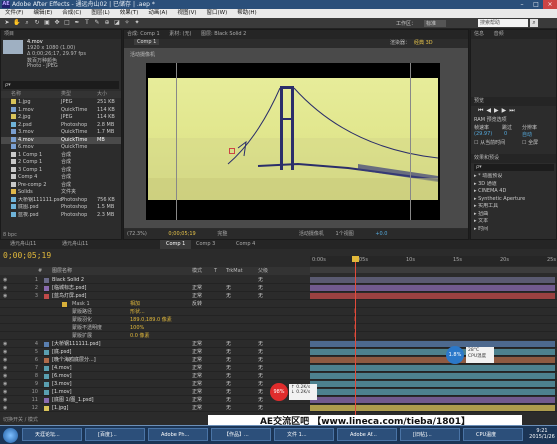 This screenshot has height=444, width=557. Describe the element at coordinates (23, 244) in the screenshot. I see `tab-timeline-1: 通元舟山11` at that location.